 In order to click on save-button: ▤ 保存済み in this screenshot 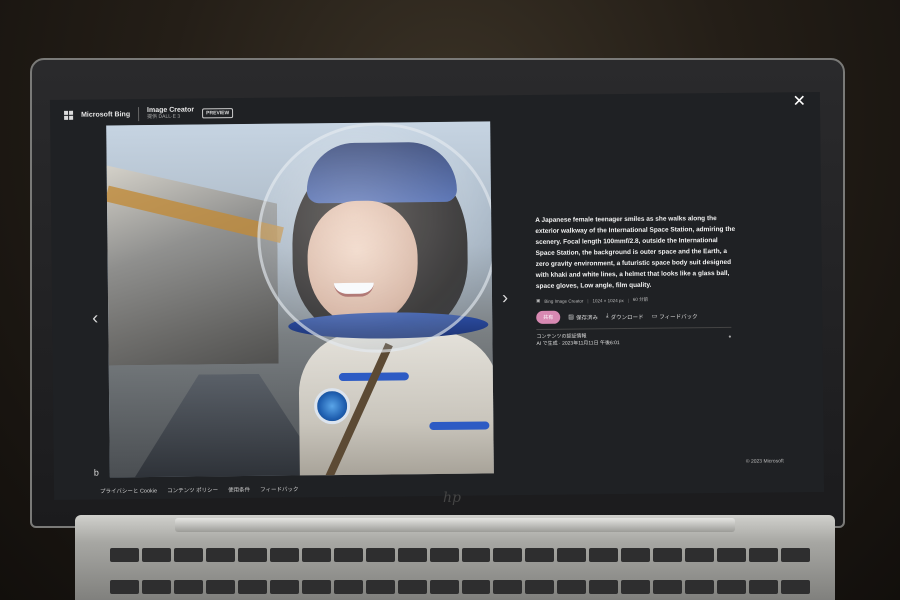, I will do `click(583, 317)`.